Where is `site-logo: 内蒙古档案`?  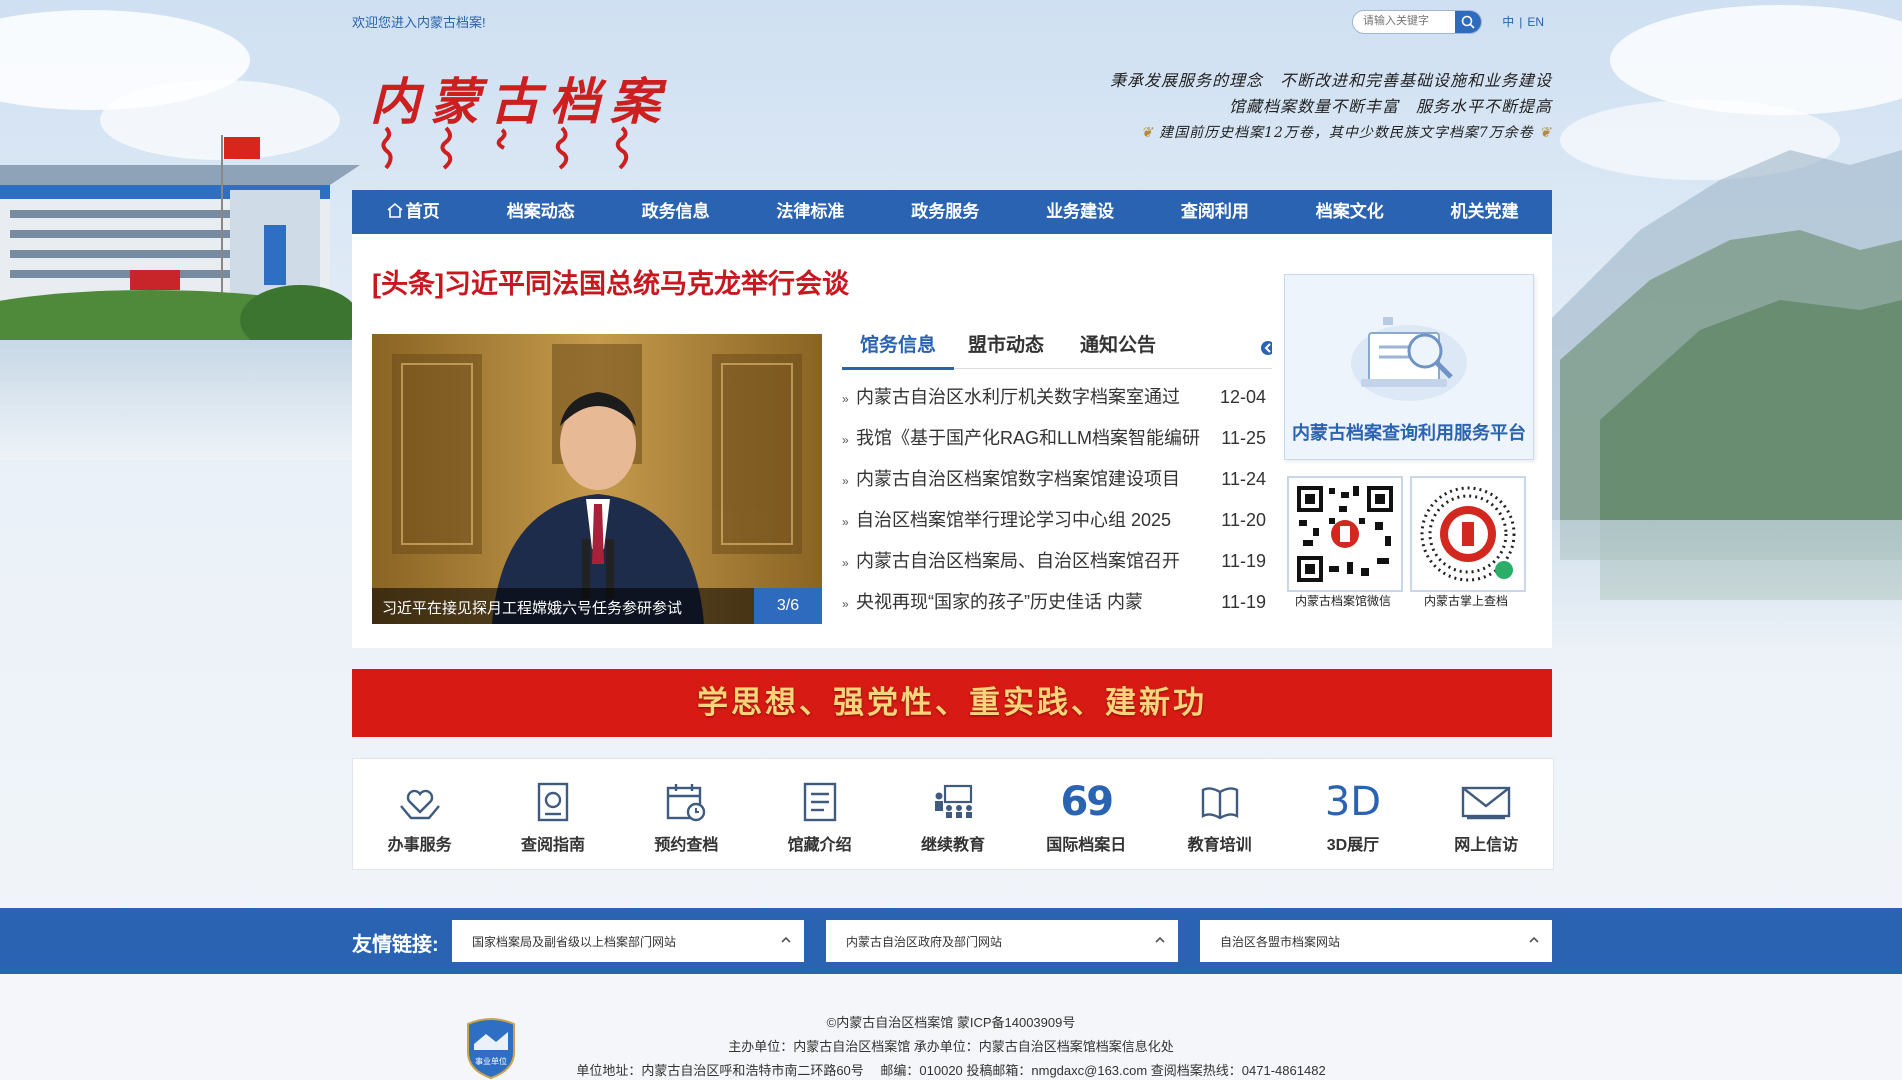 site-logo: 内蒙古档案 is located at coordinates (520, 117).